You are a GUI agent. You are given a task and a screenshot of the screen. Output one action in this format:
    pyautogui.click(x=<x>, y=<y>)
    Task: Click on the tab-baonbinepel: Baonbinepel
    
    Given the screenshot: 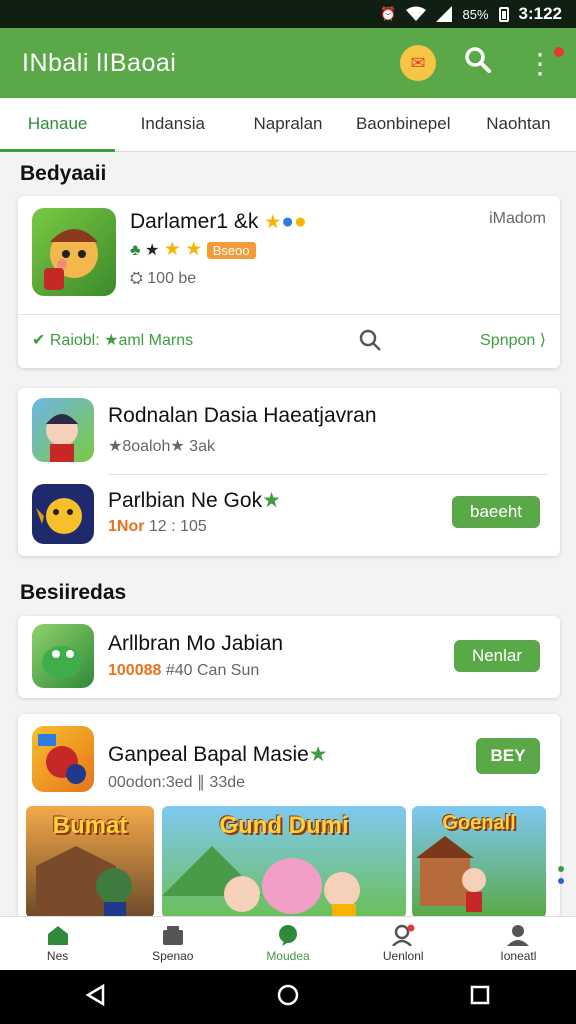 What is the action you would take?
    pyautogui.click(x=403, y=124)
    